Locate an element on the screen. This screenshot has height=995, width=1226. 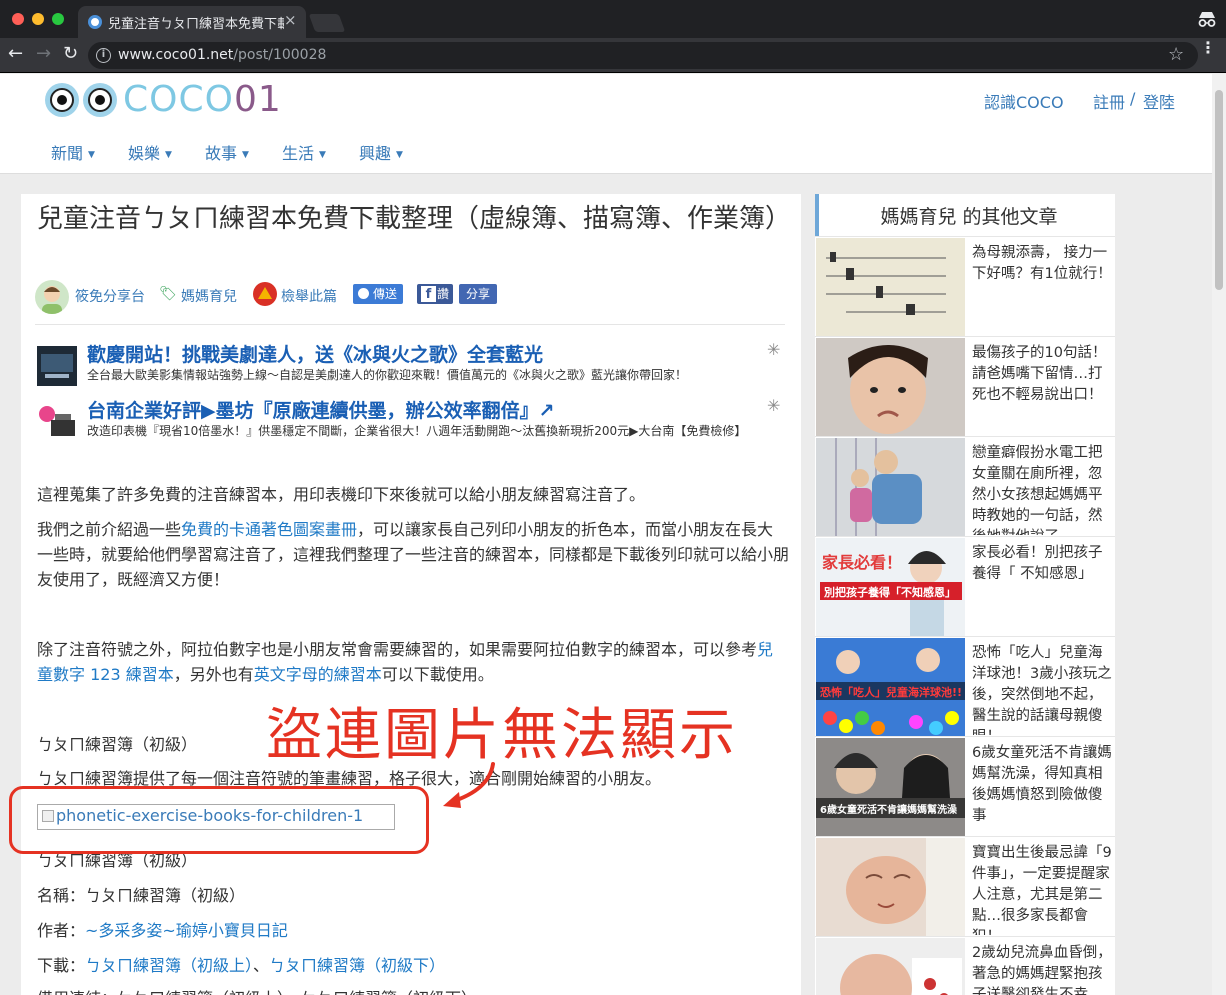
report-link: 檢舉此篇 is located at coordinates (309, 296).